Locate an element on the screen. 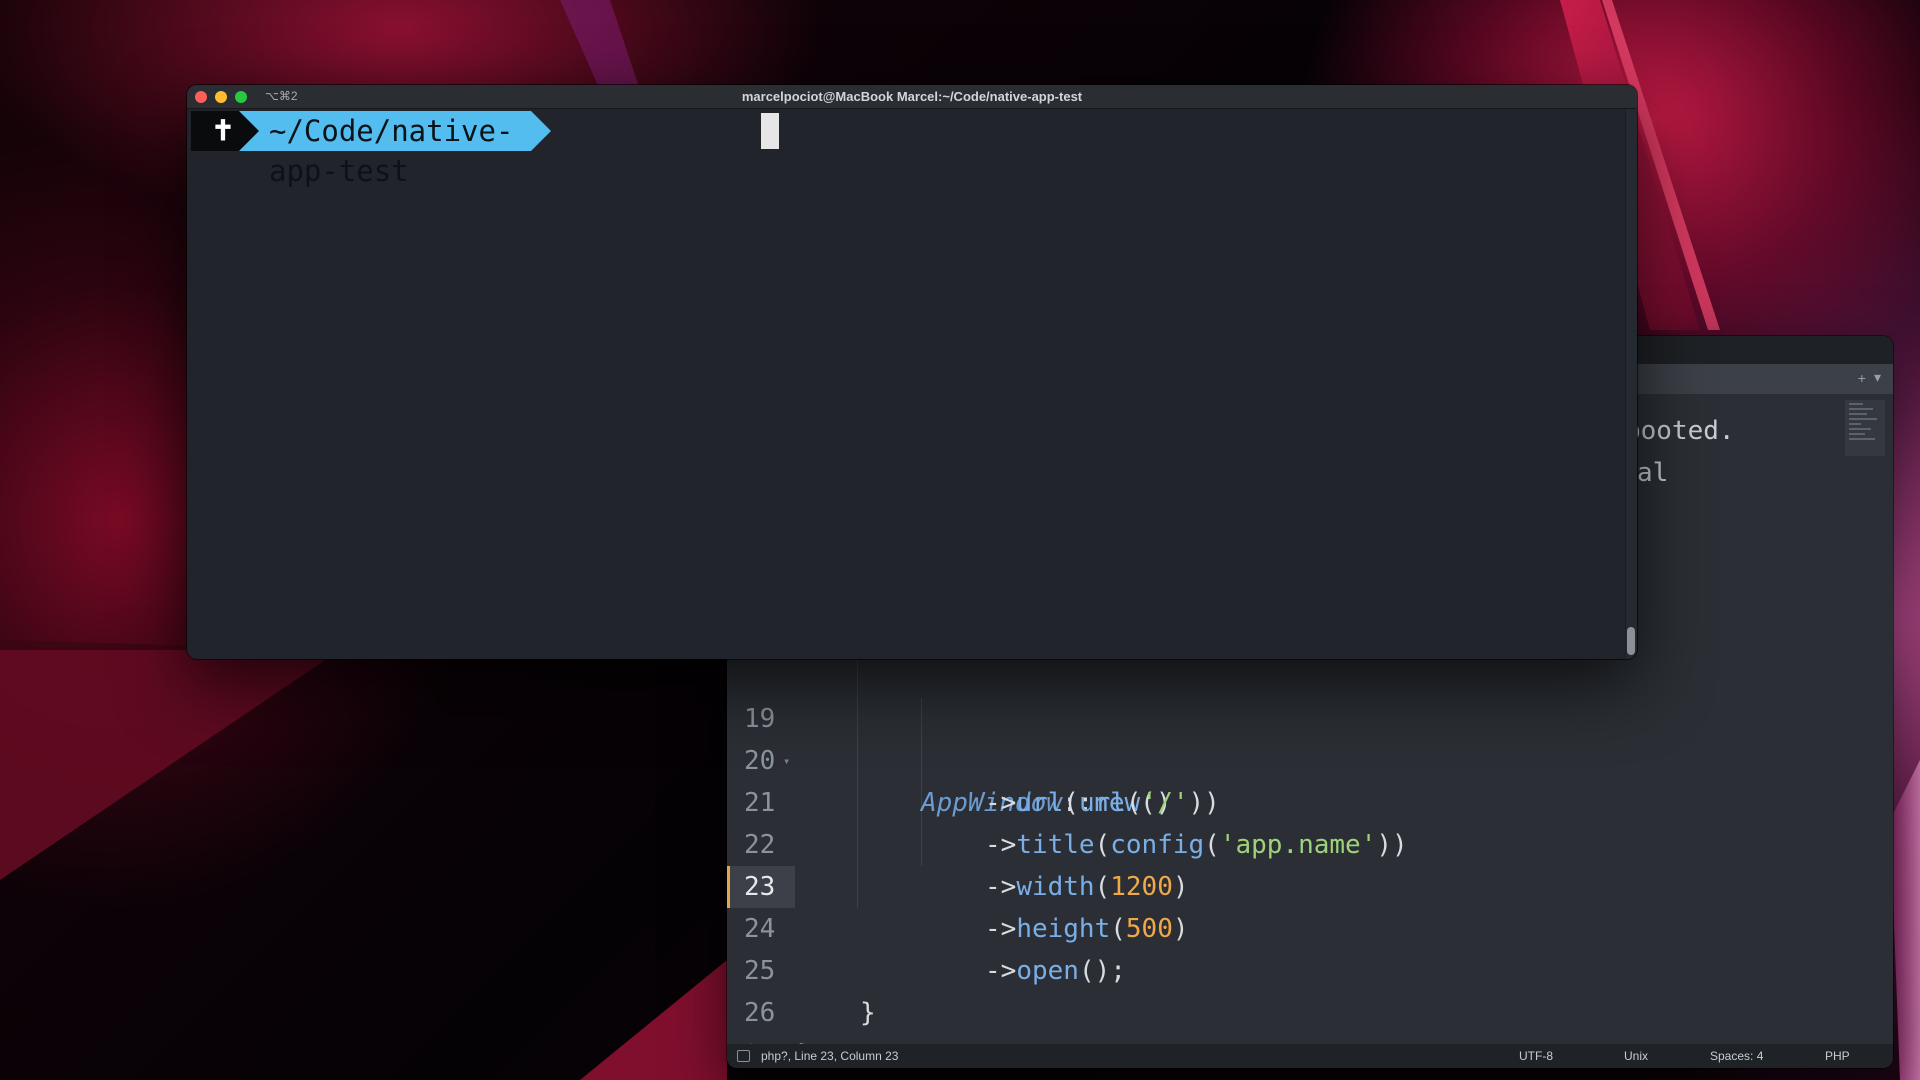 This screenshot has height=1080, width=1920. code-line: 22 ->width(1200) is located at coordinates (1310, 842).